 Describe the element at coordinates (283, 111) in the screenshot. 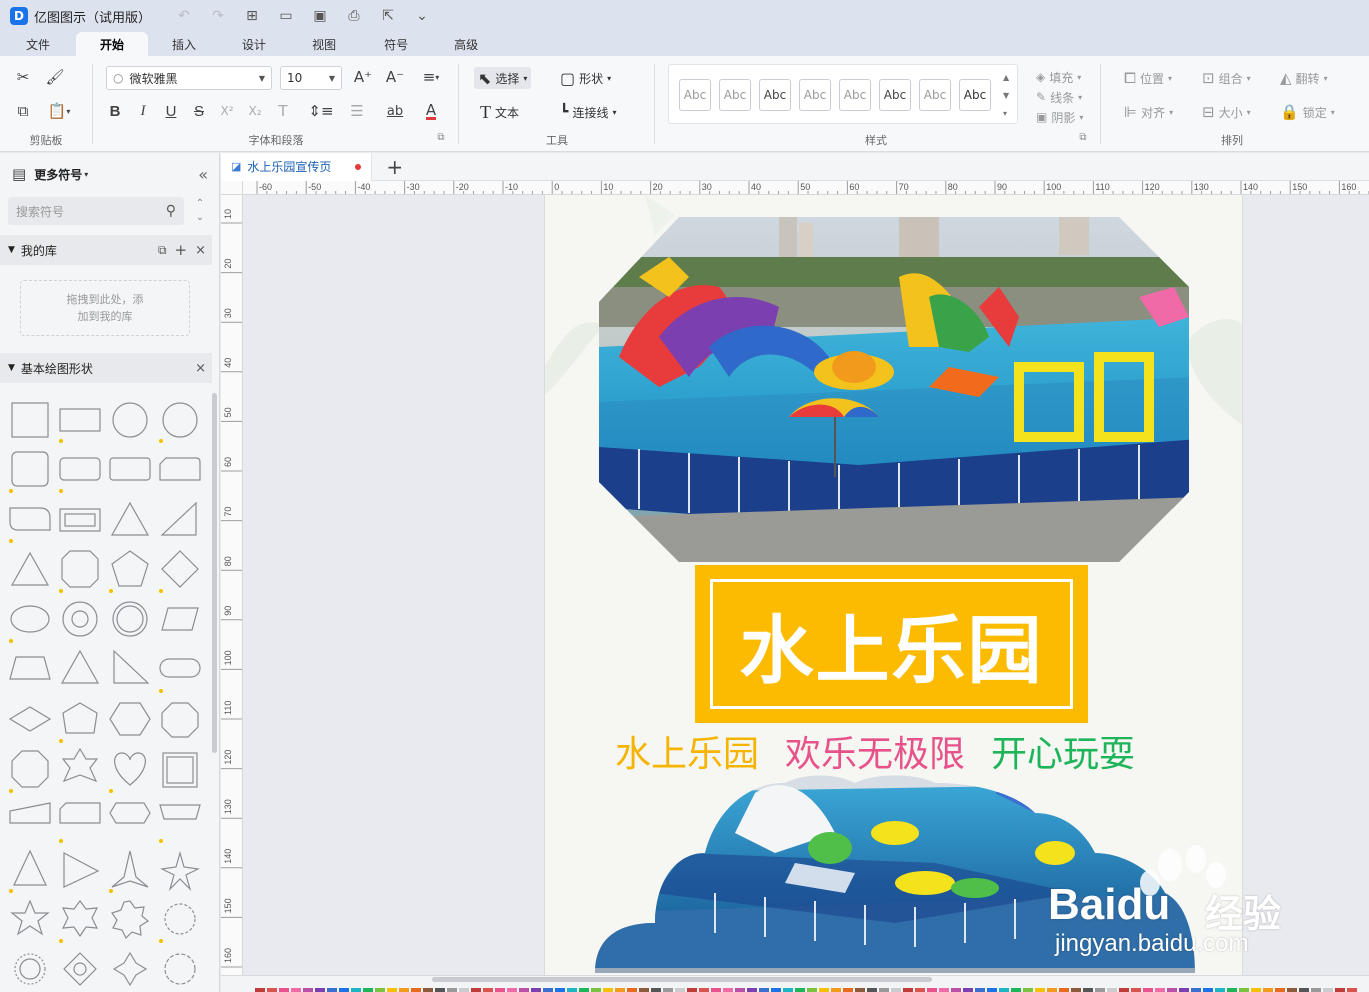

I see `text-case-icon: T` at that location.